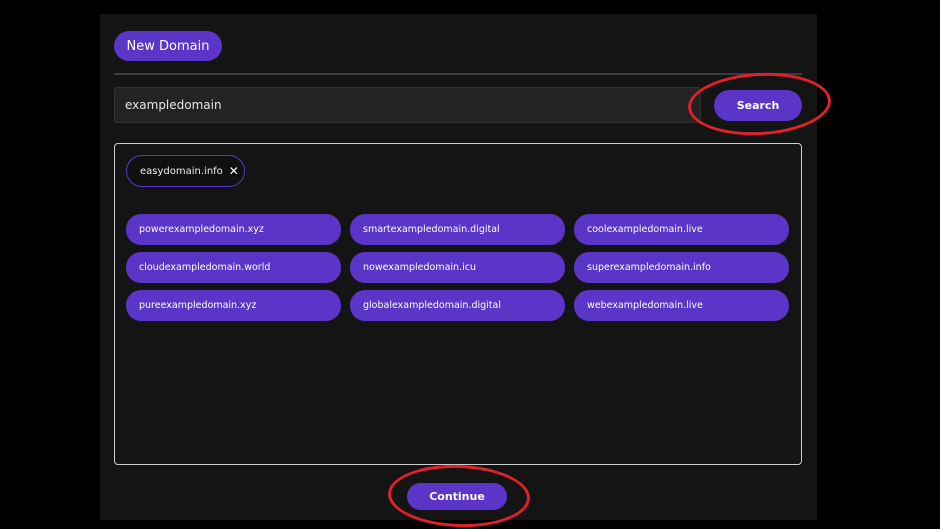 This screenshot has width=940, height=529. What do you see at coordinates (681, 305) in the screenshot?
I see `domain-suggestion: webexampledomain.live` at bounding box center [681, 305].